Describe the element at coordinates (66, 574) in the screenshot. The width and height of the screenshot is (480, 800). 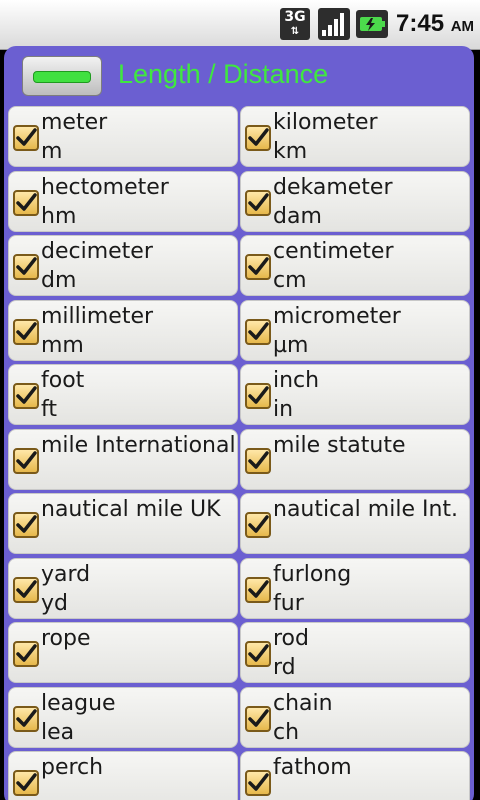
I see `unit-name: yard` at that location.